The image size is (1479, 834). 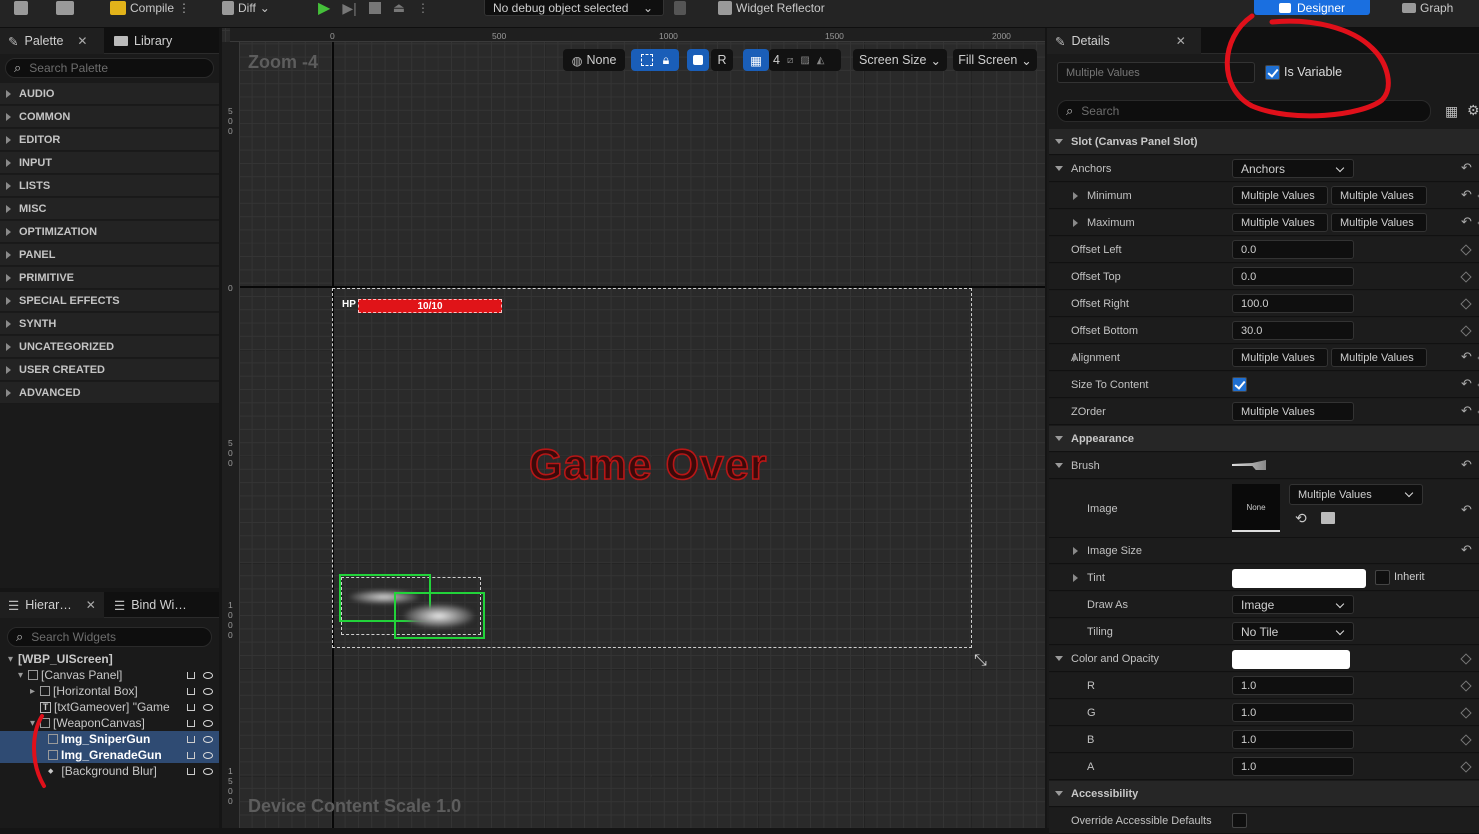 What do you see at coordinates (1244, 111) in the screenshot?
I see `details-search-input: ⌕ Search` at bounding box center [1244, 111].